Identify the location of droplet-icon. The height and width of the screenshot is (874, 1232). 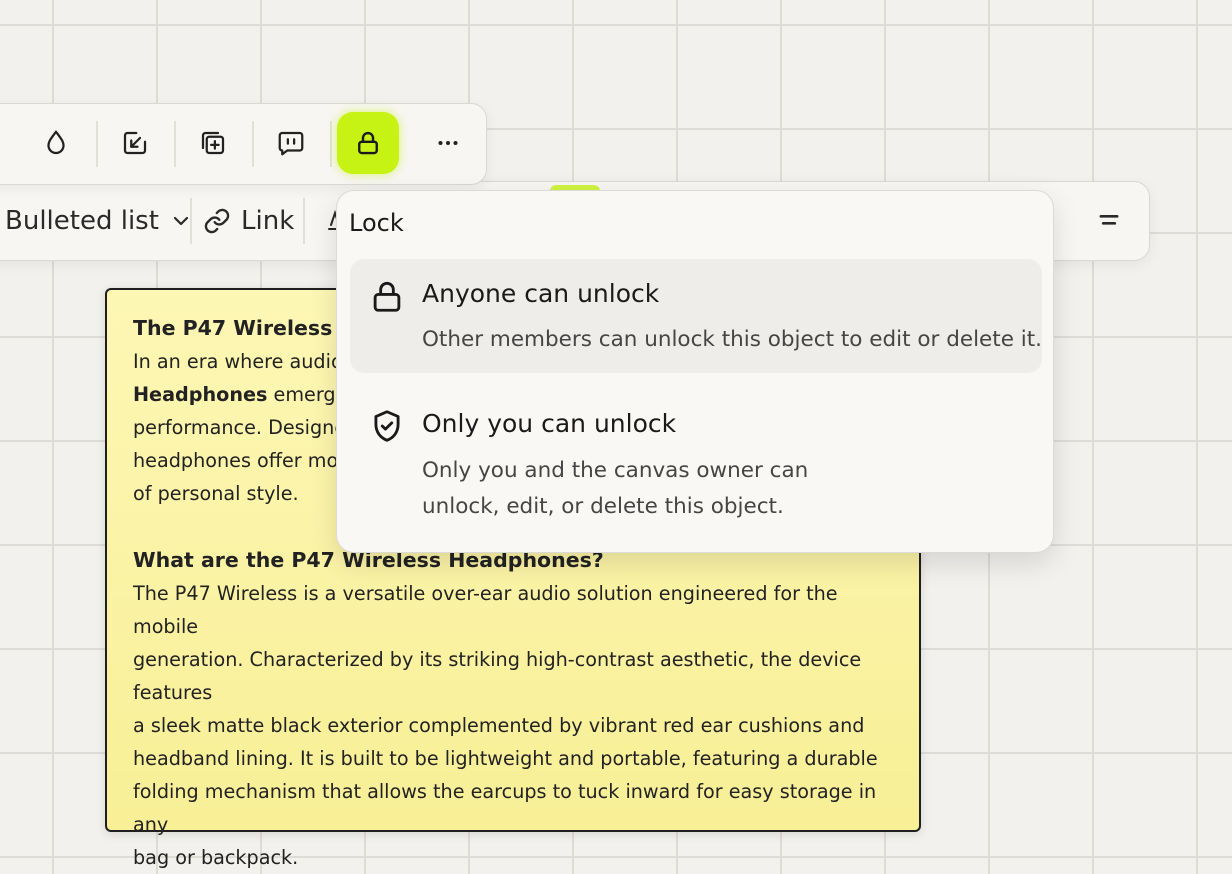
(56, 142).